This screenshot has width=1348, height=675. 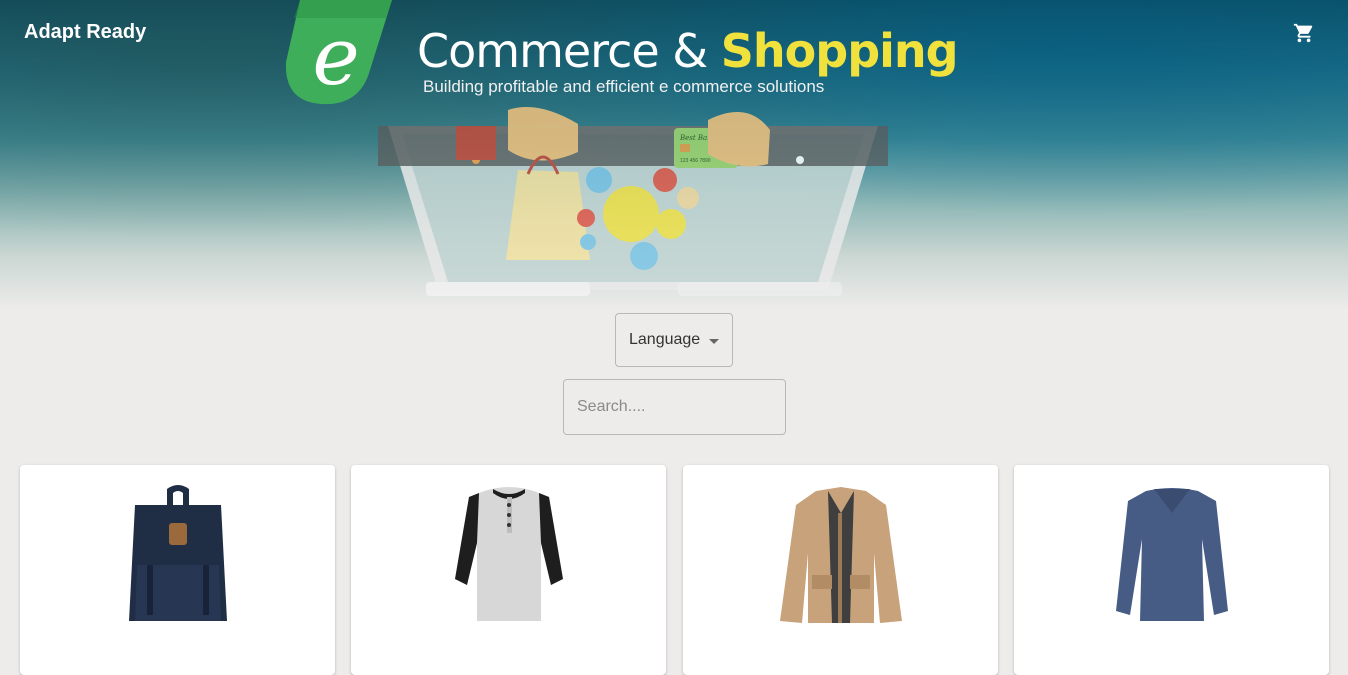 What do you see at coordinates (562, 51) in the screenshot?
I see `hero-title-part1: Commerce &` at bounding box center [562, 51].